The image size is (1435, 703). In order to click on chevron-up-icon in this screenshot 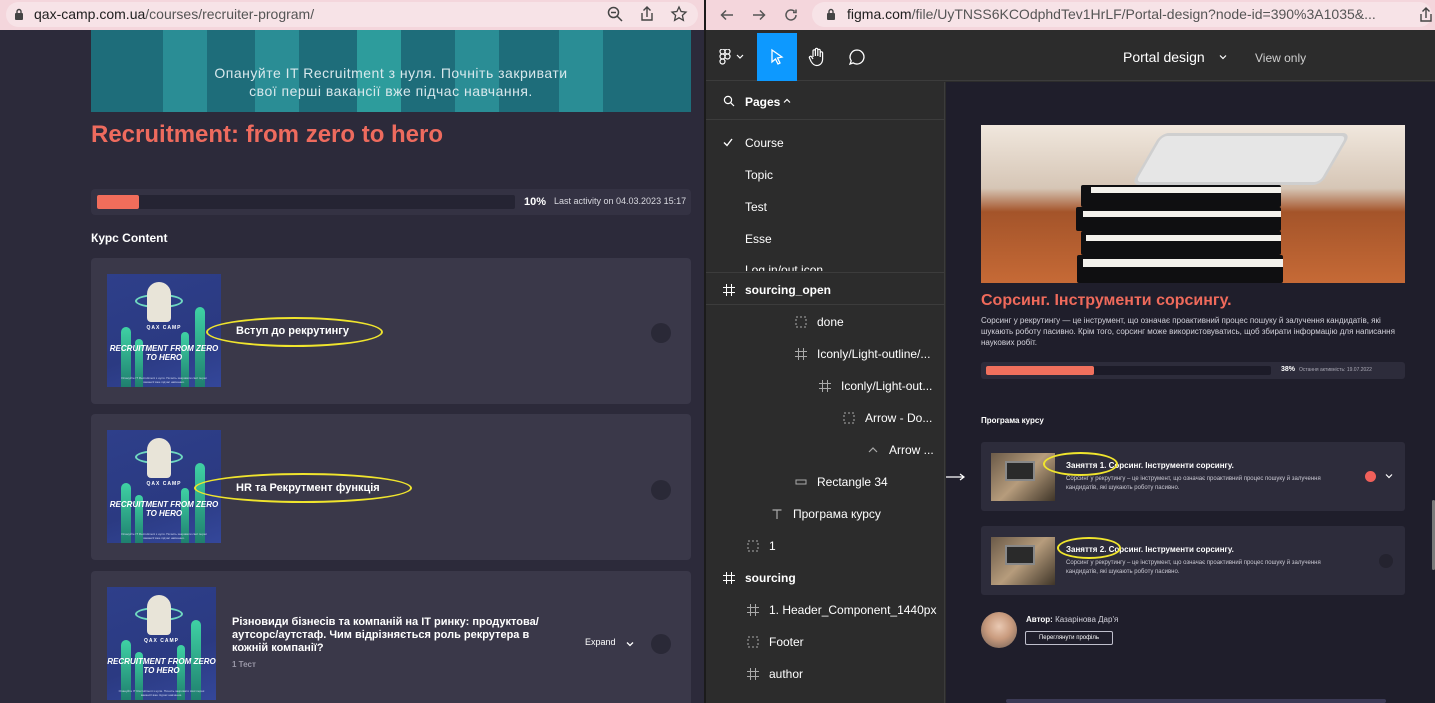, I will do `click(787, 101)`.